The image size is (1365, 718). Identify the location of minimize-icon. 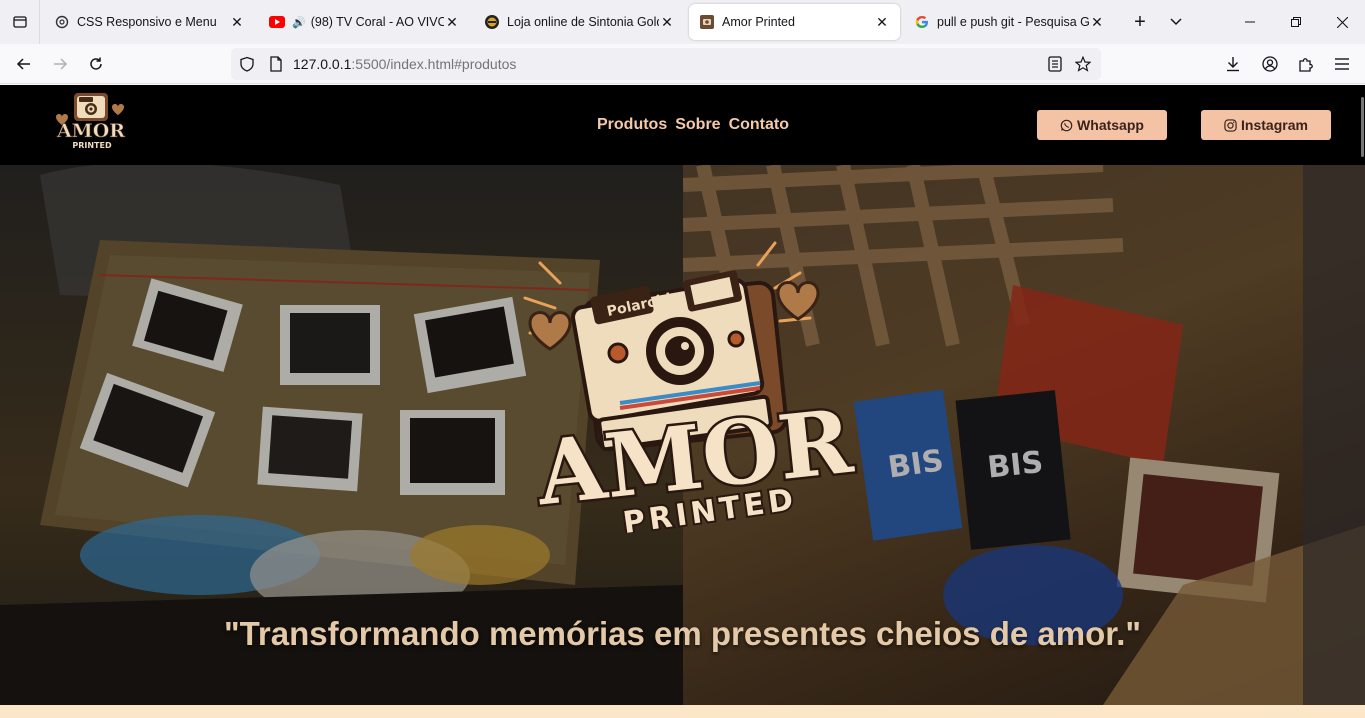
(1250, 22).